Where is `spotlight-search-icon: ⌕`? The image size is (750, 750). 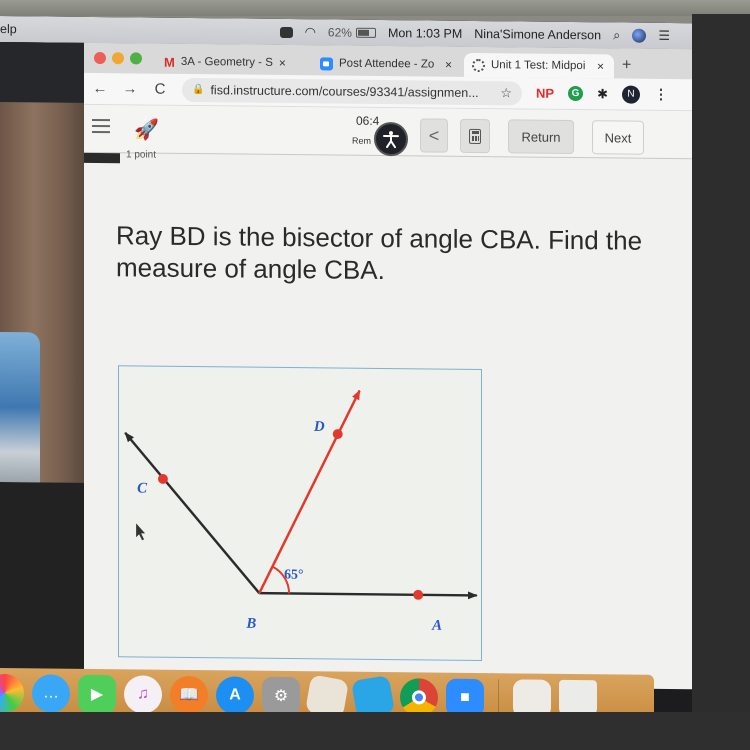
spotlight-search-icon: ⌕ is located at coordinates (616, 35).